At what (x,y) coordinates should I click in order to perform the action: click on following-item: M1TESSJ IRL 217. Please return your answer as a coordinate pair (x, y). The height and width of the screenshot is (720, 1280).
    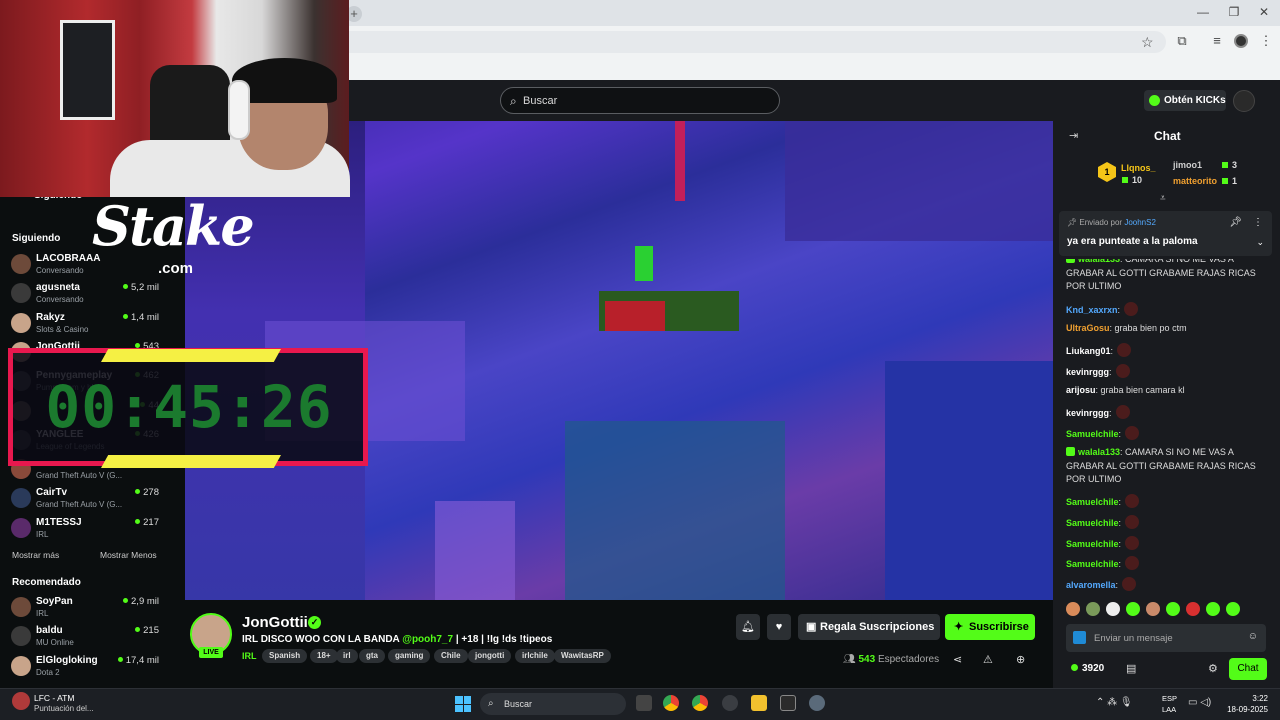
    Looking at the image, I should click on (83, 528).